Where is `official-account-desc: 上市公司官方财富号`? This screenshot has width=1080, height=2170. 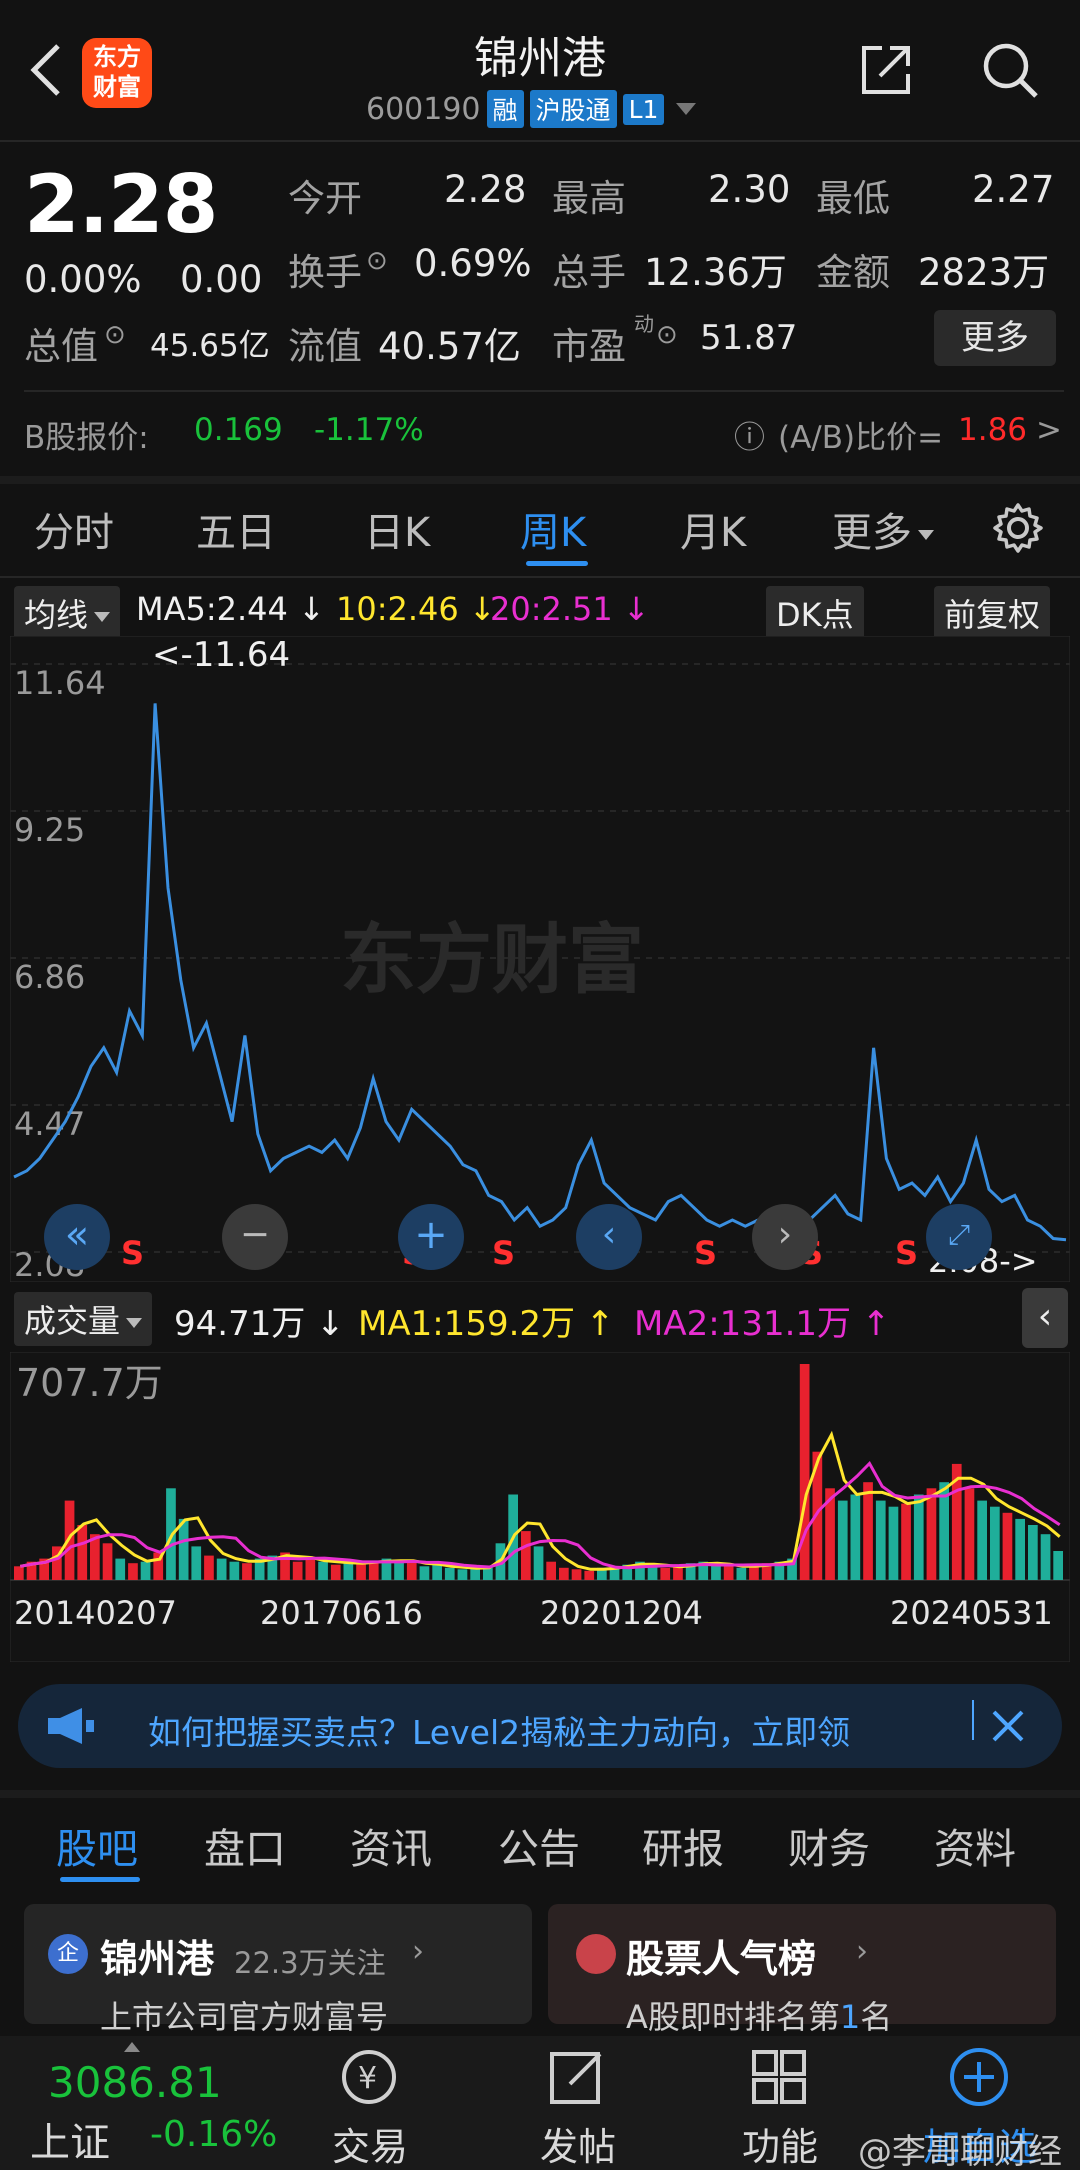 official-account-desc: 上市公司官方财富号 is located at coordinates (244, 2017).